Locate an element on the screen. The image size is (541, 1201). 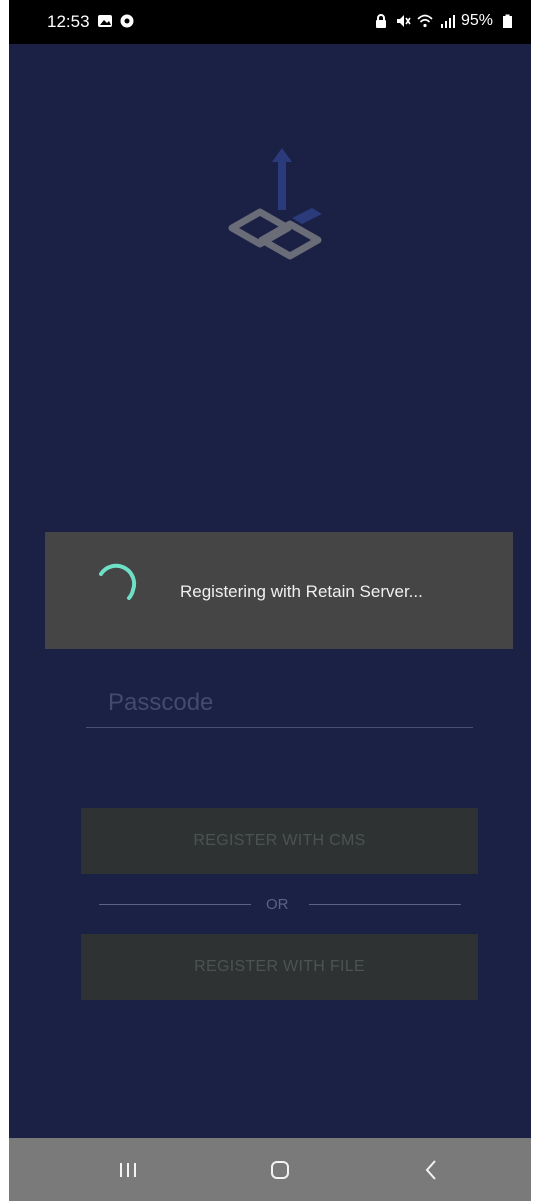
navigation-bar is located at coordinates (270, 1169).